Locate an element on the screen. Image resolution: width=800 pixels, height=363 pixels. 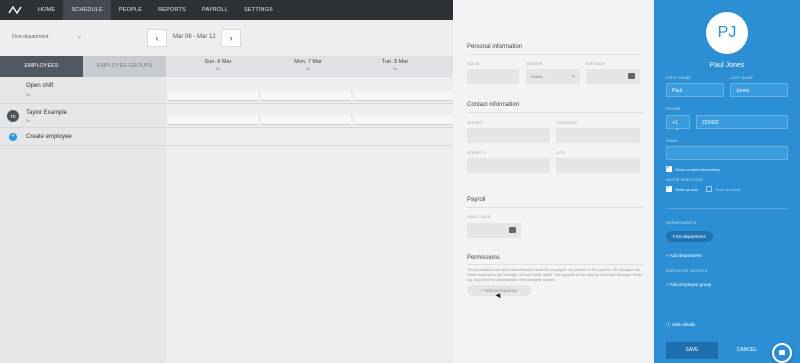
chevron-left-icon: ‹ is located at coordinates (157, 38).